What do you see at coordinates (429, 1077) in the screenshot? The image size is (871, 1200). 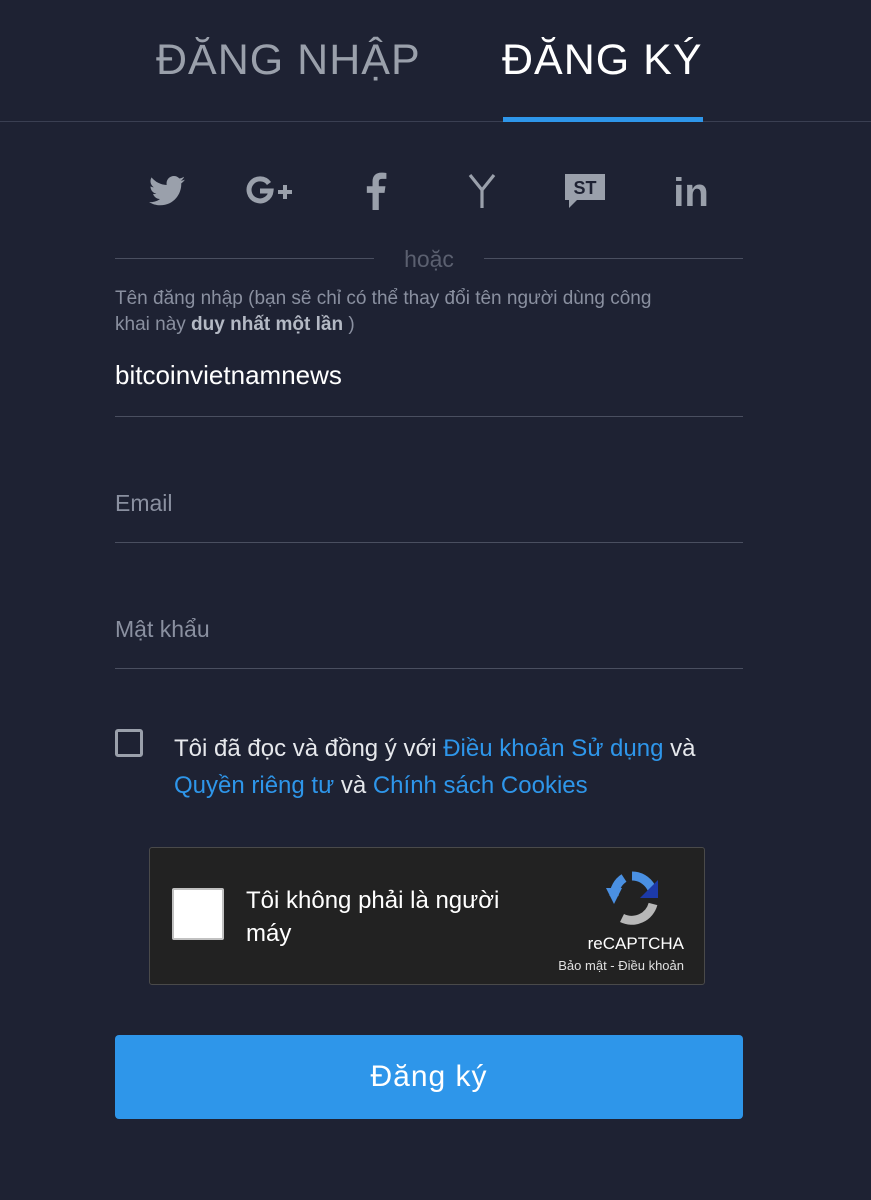 I see `signup-button: Đăng ký` at bounding box center [429, 1077].